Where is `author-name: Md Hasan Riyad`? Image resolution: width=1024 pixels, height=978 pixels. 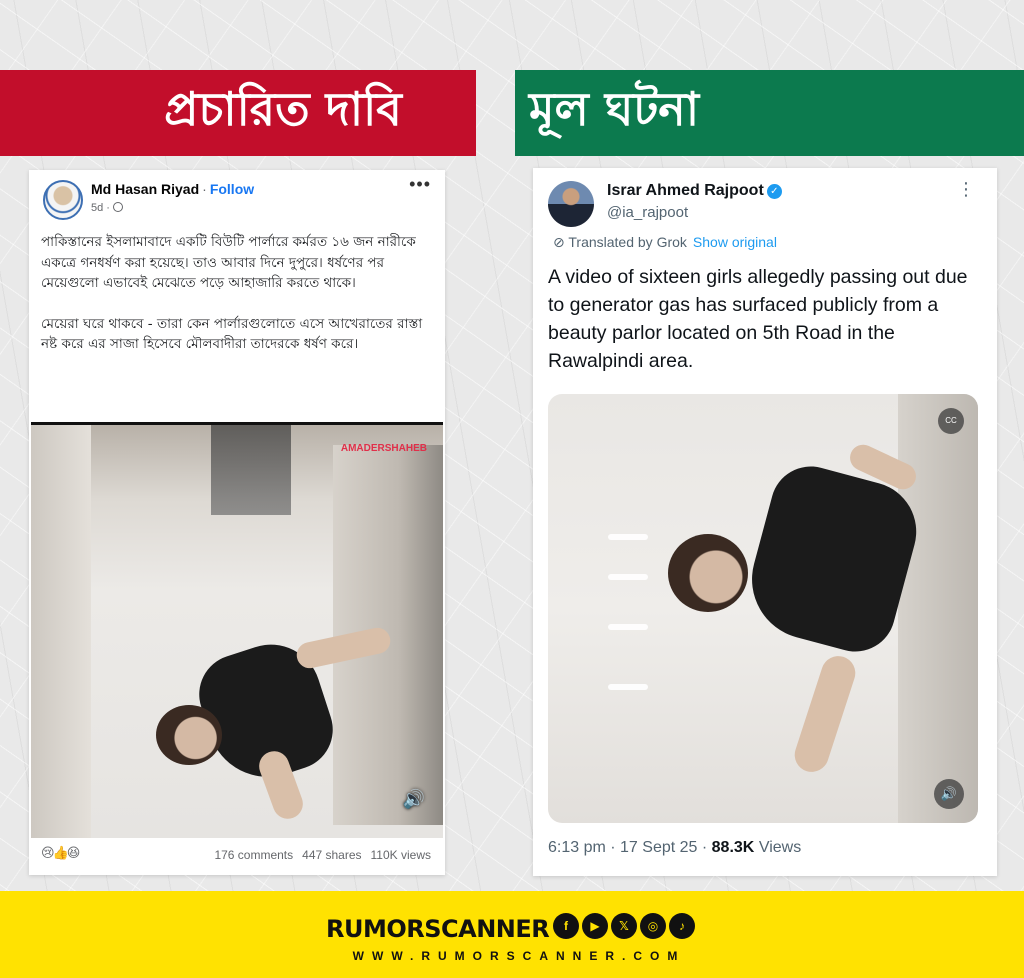 author-name: Md Hasan Riyad is located at coordinates (145, 189).